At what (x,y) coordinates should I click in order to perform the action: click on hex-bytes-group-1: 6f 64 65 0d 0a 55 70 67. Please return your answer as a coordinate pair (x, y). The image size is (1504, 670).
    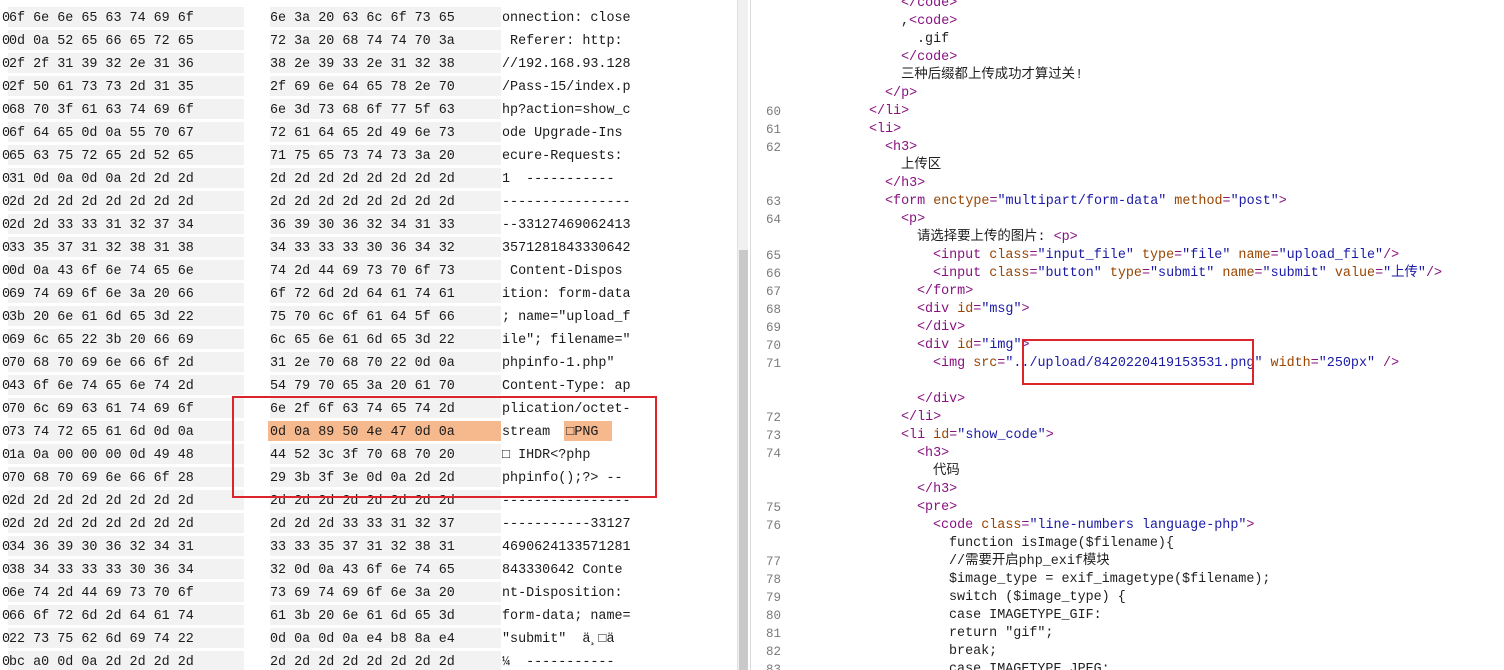
    Looking at the image, I should click on (101, 133).